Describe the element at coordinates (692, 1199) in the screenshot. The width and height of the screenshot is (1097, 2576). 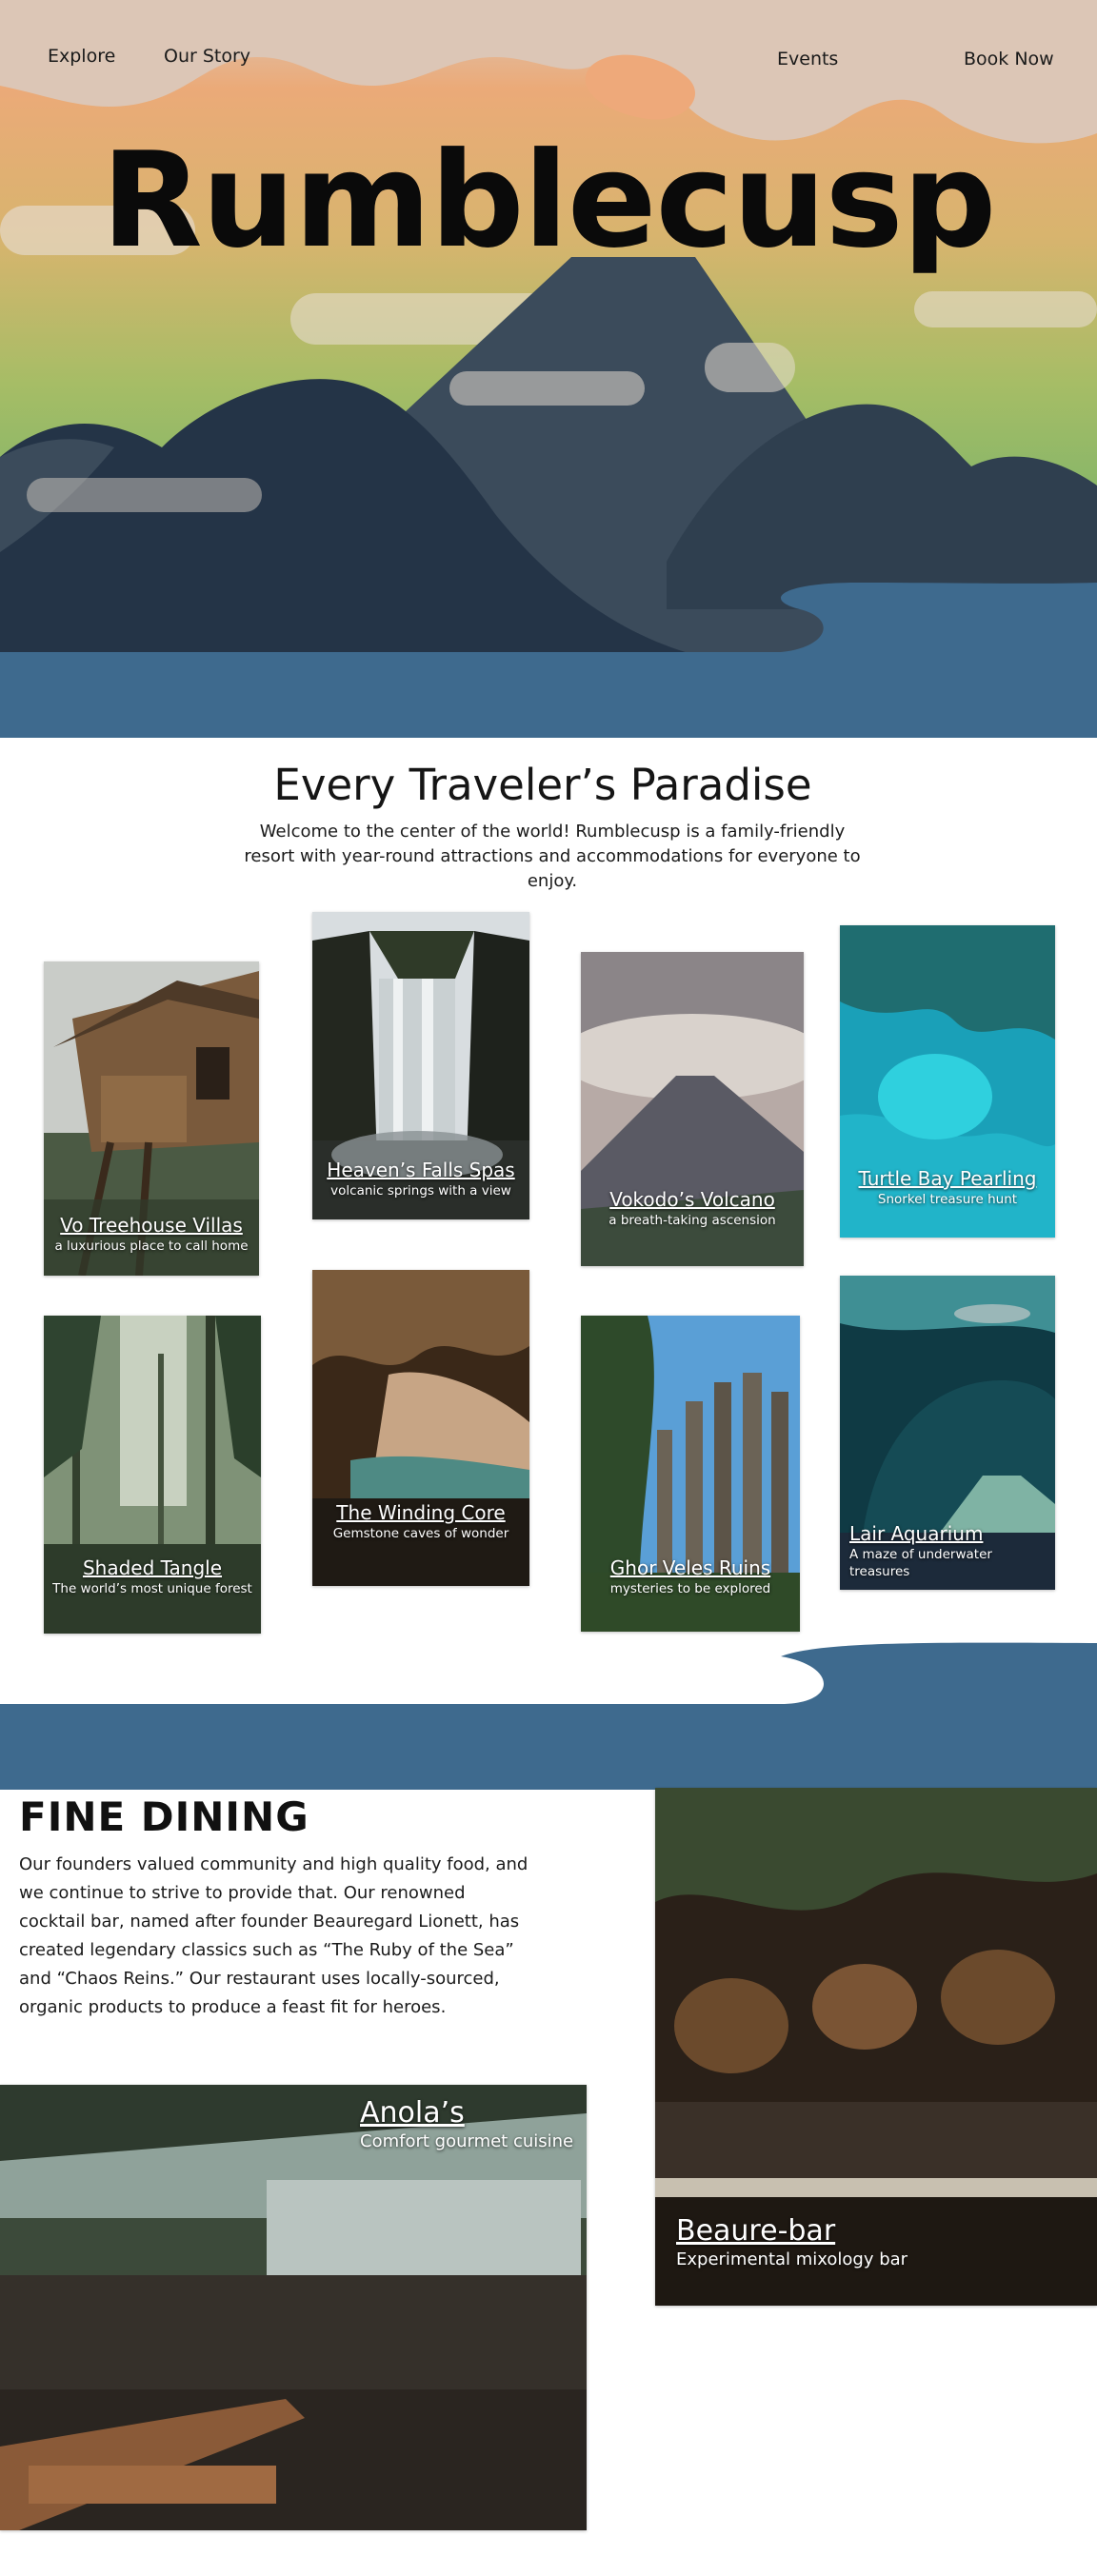
I see `card-title: Vokodo’s Volcano` at that location.